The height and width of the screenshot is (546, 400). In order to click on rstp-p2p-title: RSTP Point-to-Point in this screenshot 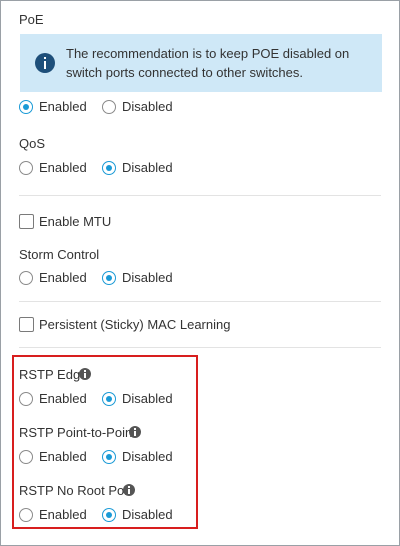, I will do `click(77, 432)`.